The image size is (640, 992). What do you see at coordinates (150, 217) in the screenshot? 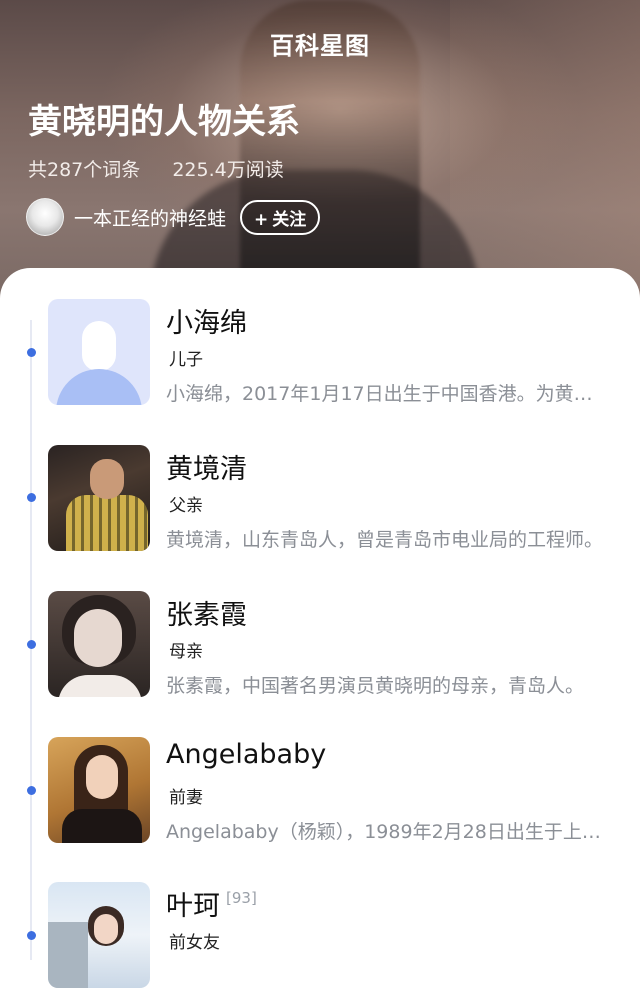
I see `author-name: 一本正经的神经蛙` at bounding box center [150, 217].